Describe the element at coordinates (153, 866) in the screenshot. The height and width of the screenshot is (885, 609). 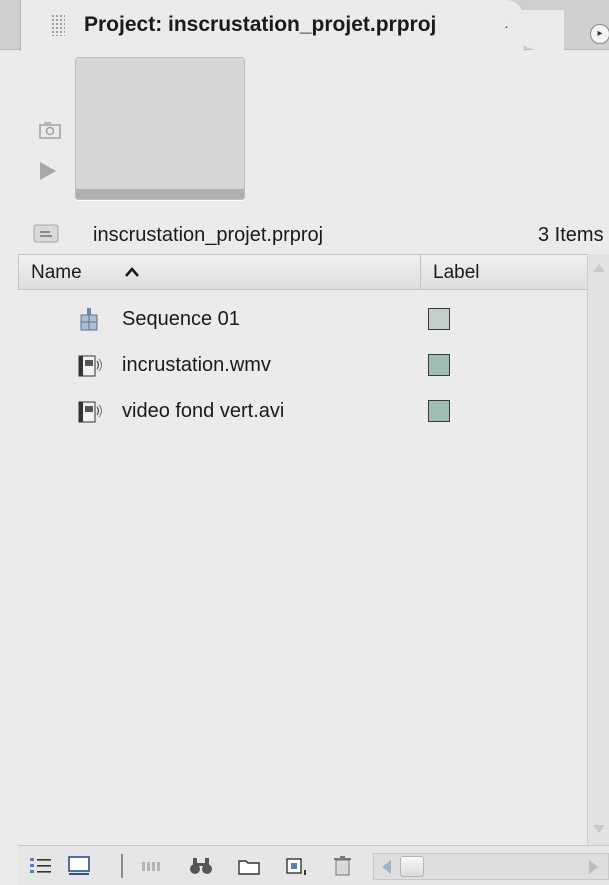
I see `automate-to-sequence-icon` at that location.